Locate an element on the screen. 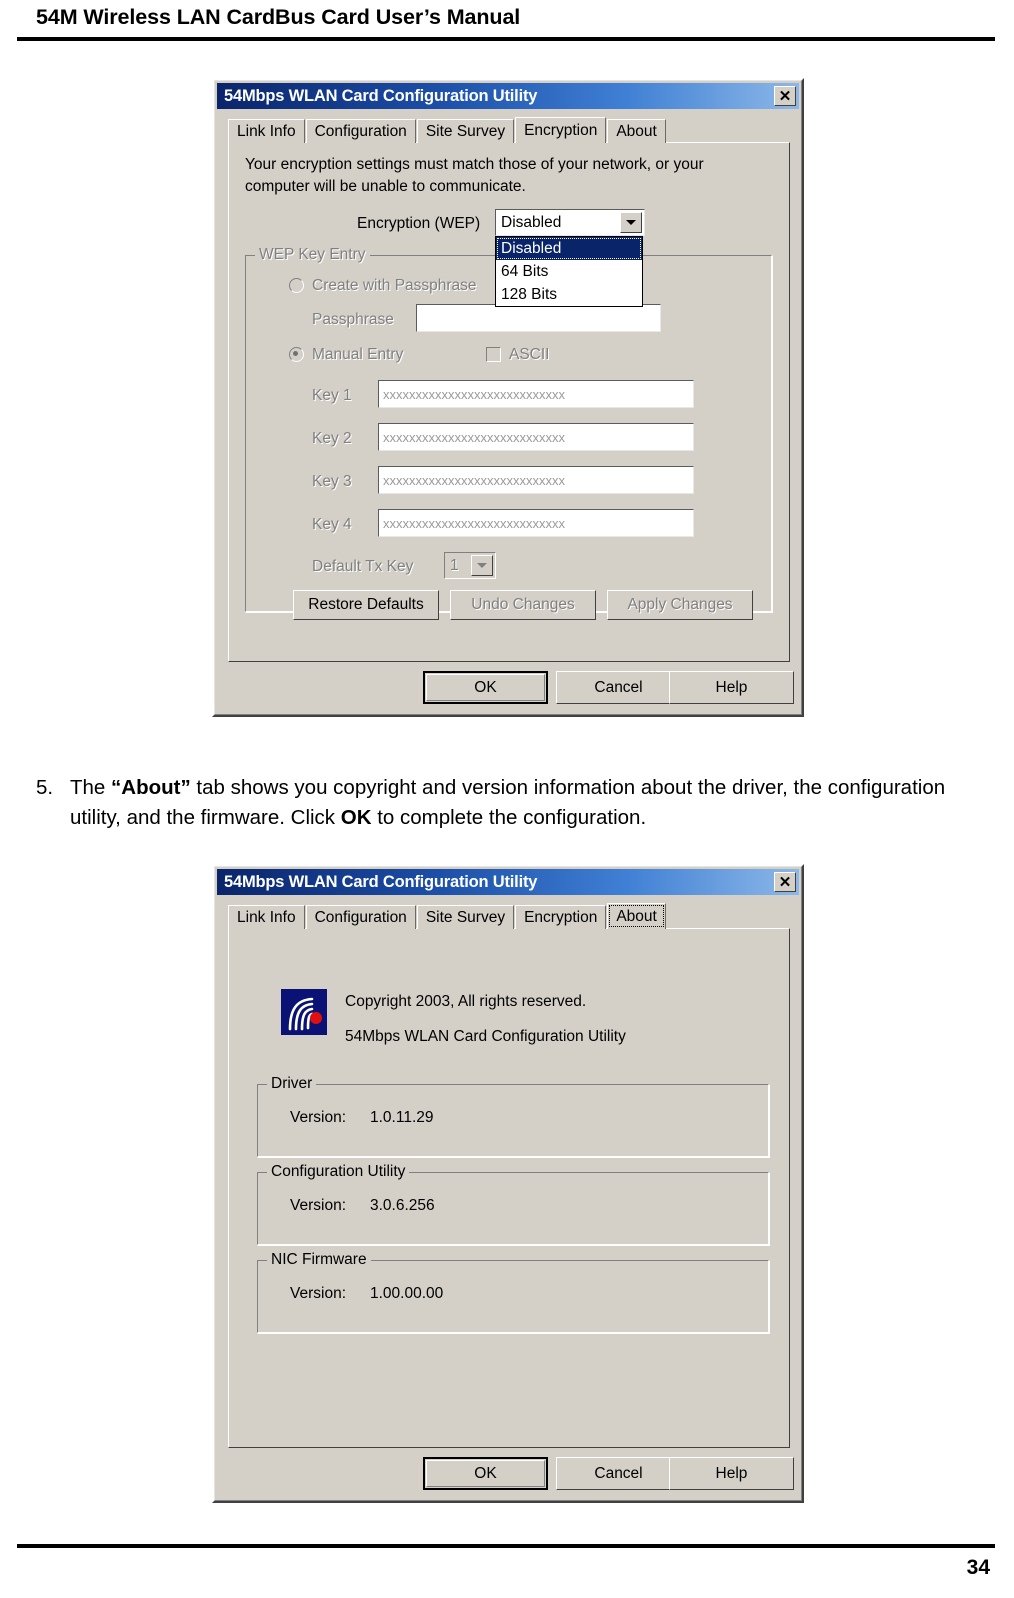  nic-firmware-version-label: Version: is located at coordinates (318, 1293).